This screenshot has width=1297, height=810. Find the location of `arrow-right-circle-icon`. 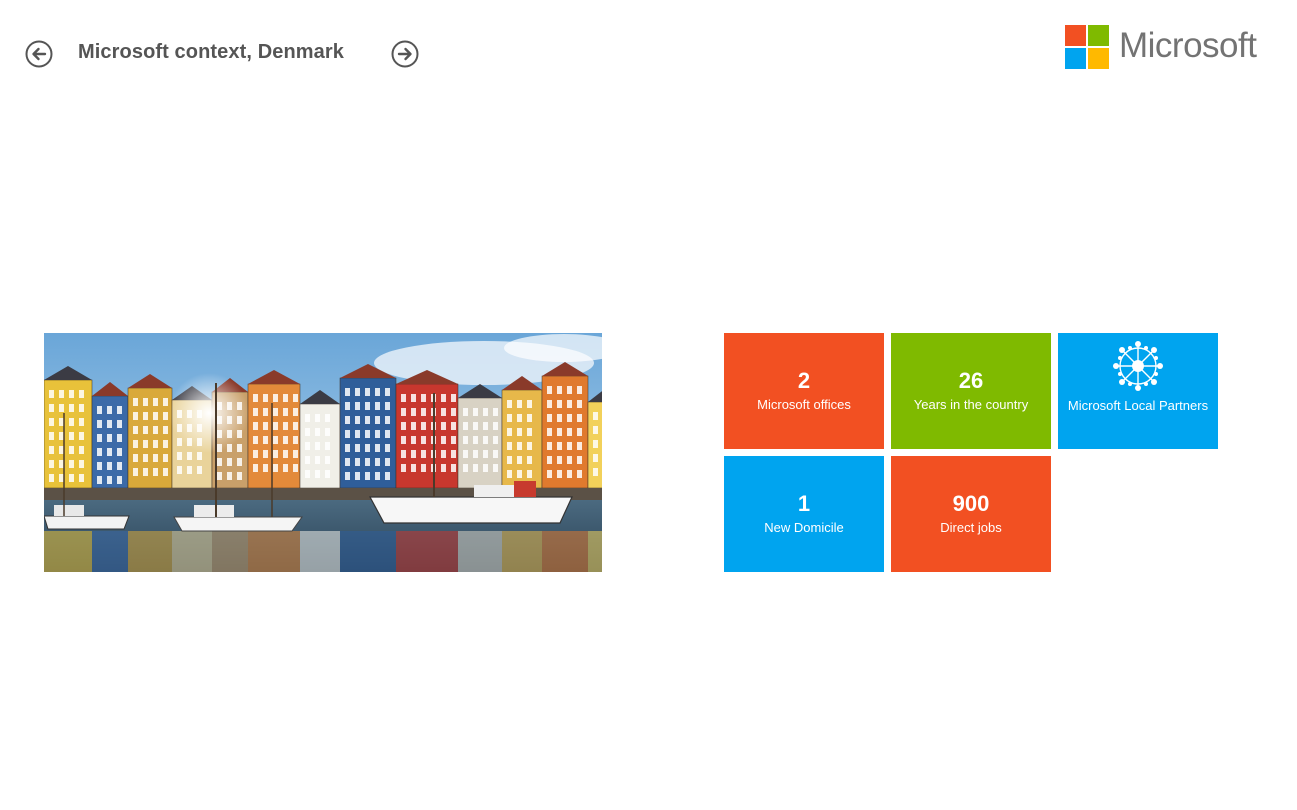

arrow-right-circle-icon is located at coordinates (405, 54).